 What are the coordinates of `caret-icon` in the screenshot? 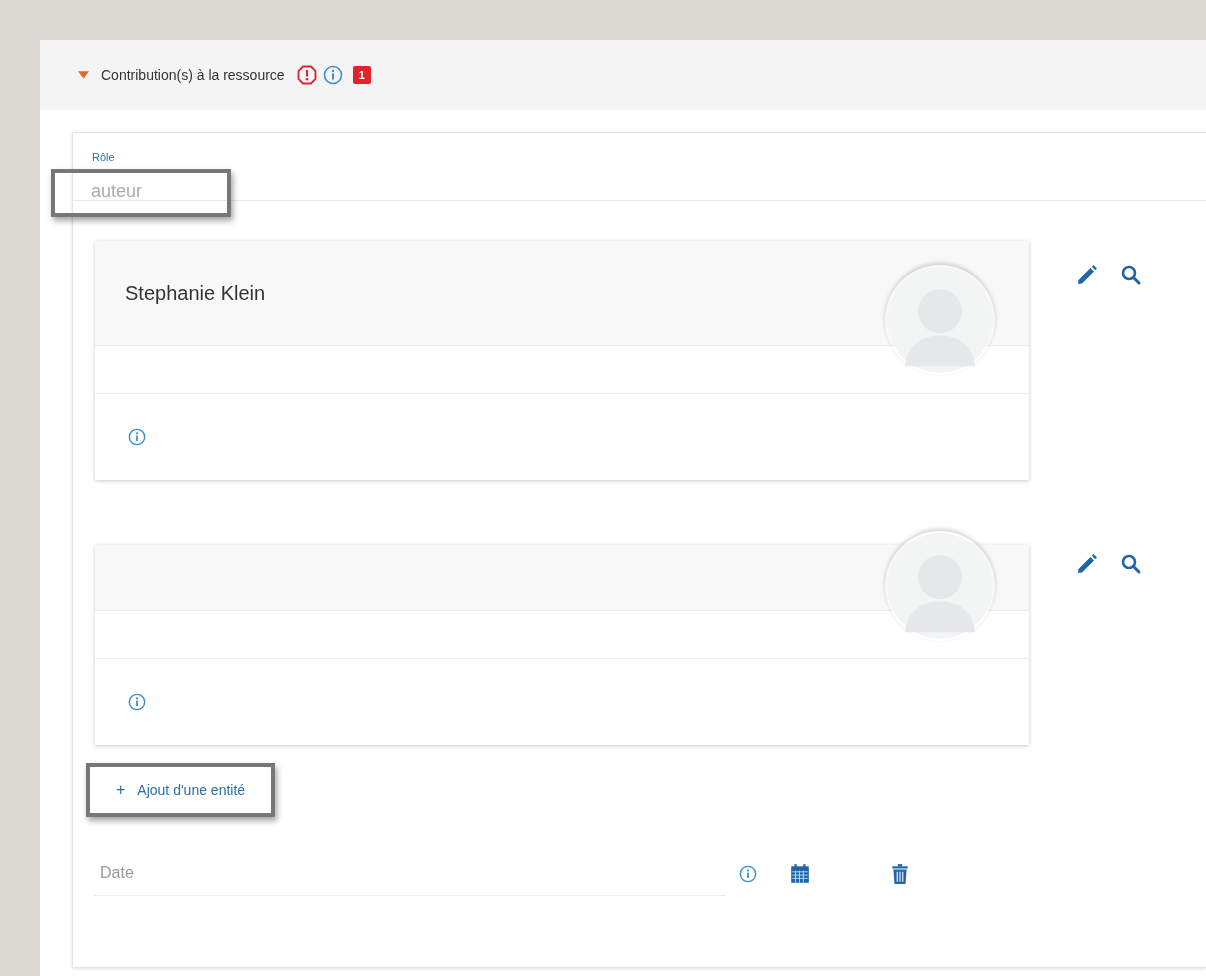 It's located at (83, 75).